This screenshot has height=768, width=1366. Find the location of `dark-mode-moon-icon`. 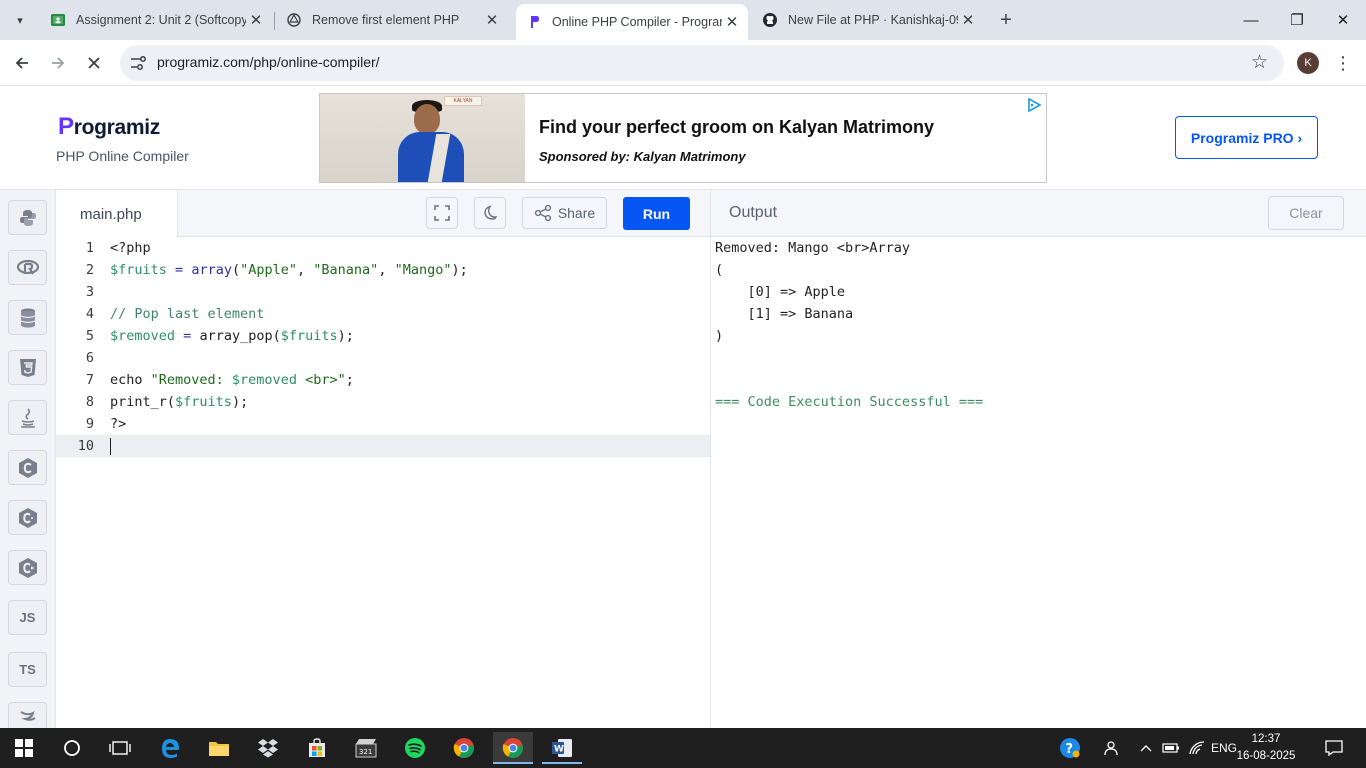

dark-mode-moon-icon is located at coordinates (490, 213).